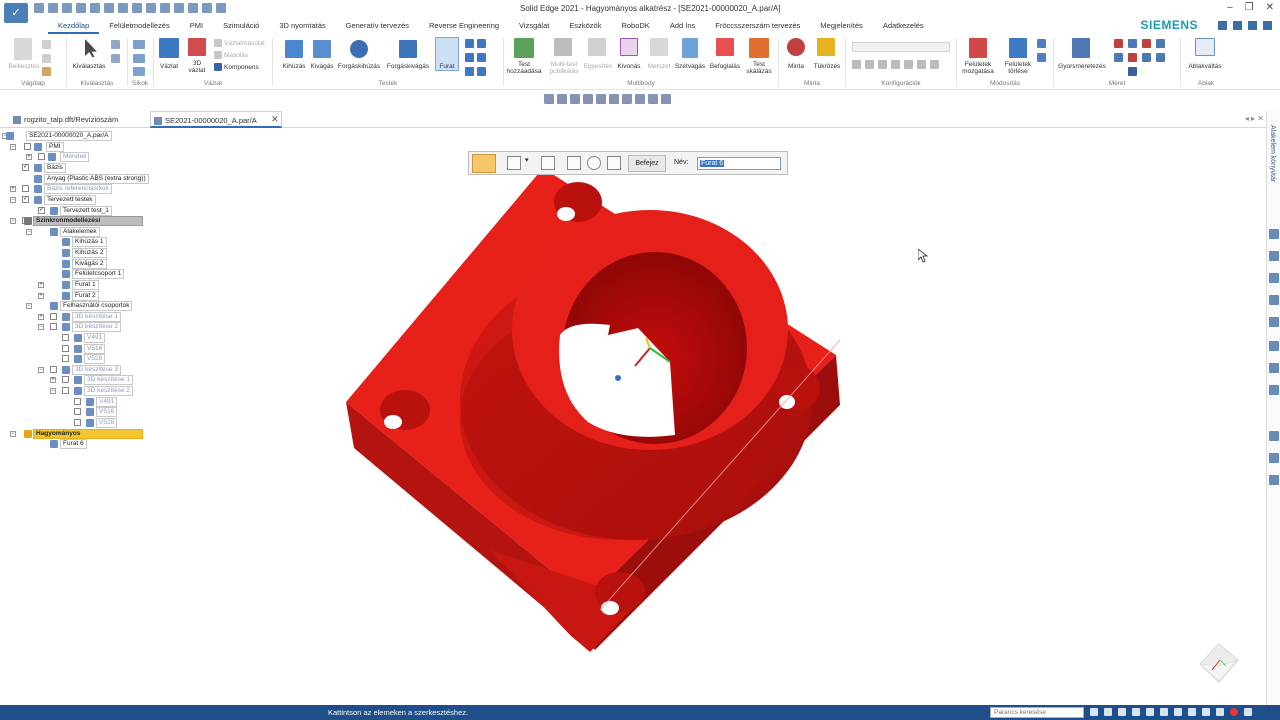  I want to click on view-render-icon, so click(614, 99).